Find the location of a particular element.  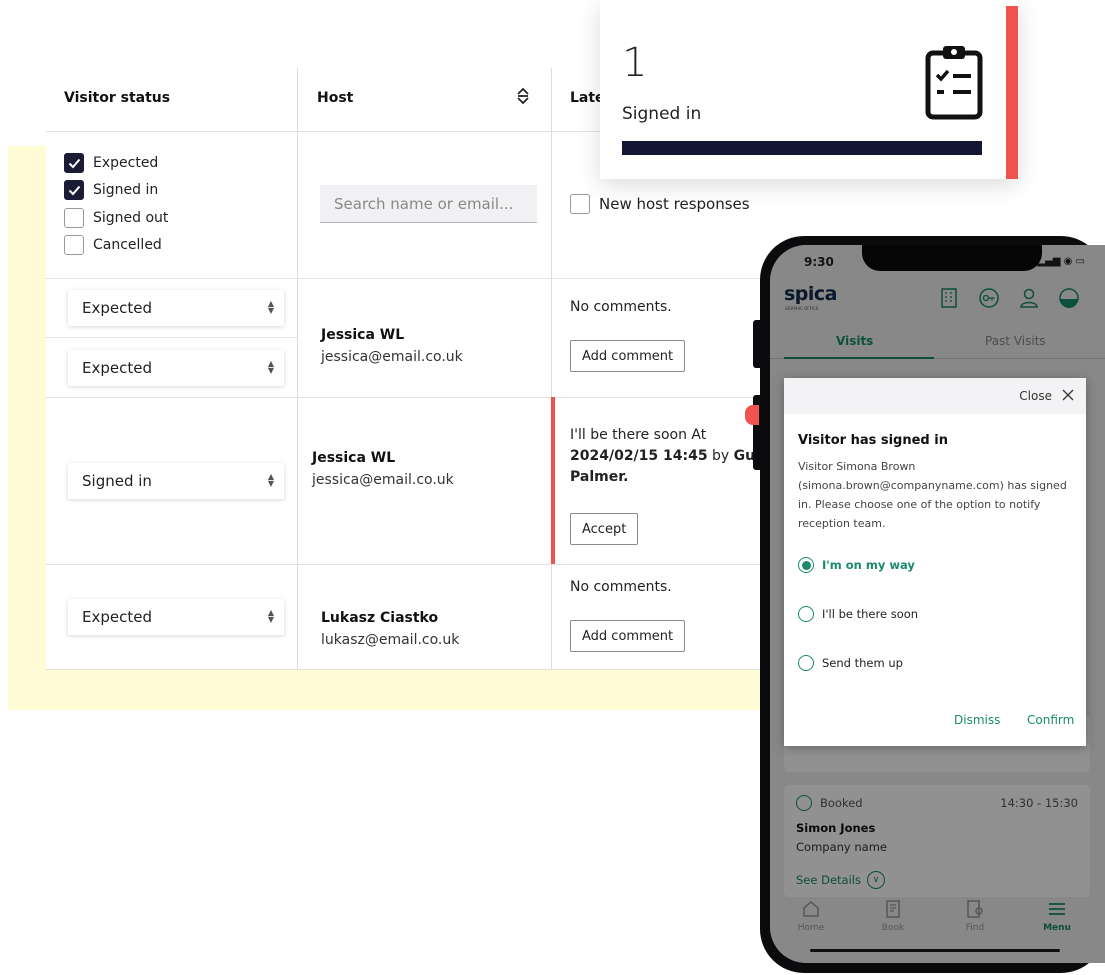

sort-icon is located at coordinates (523, 96).